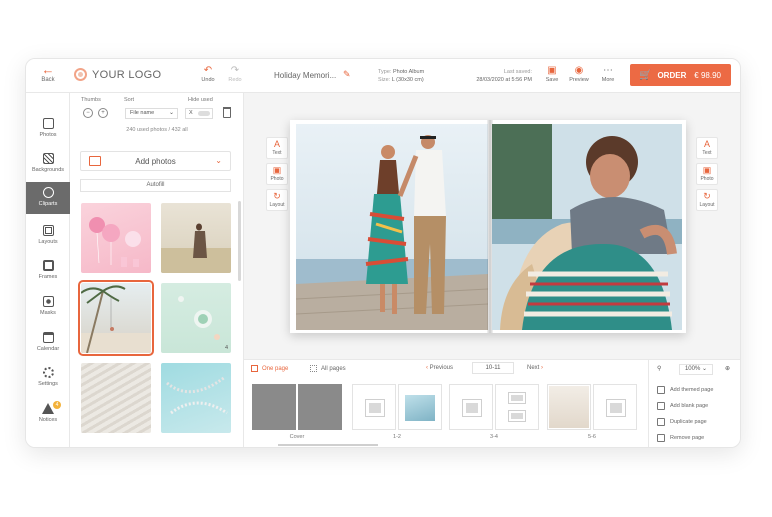 Image resolution: width=772 pixels, height=517 pixels. I want to click on hide-used-value: X, so click(191, 113).